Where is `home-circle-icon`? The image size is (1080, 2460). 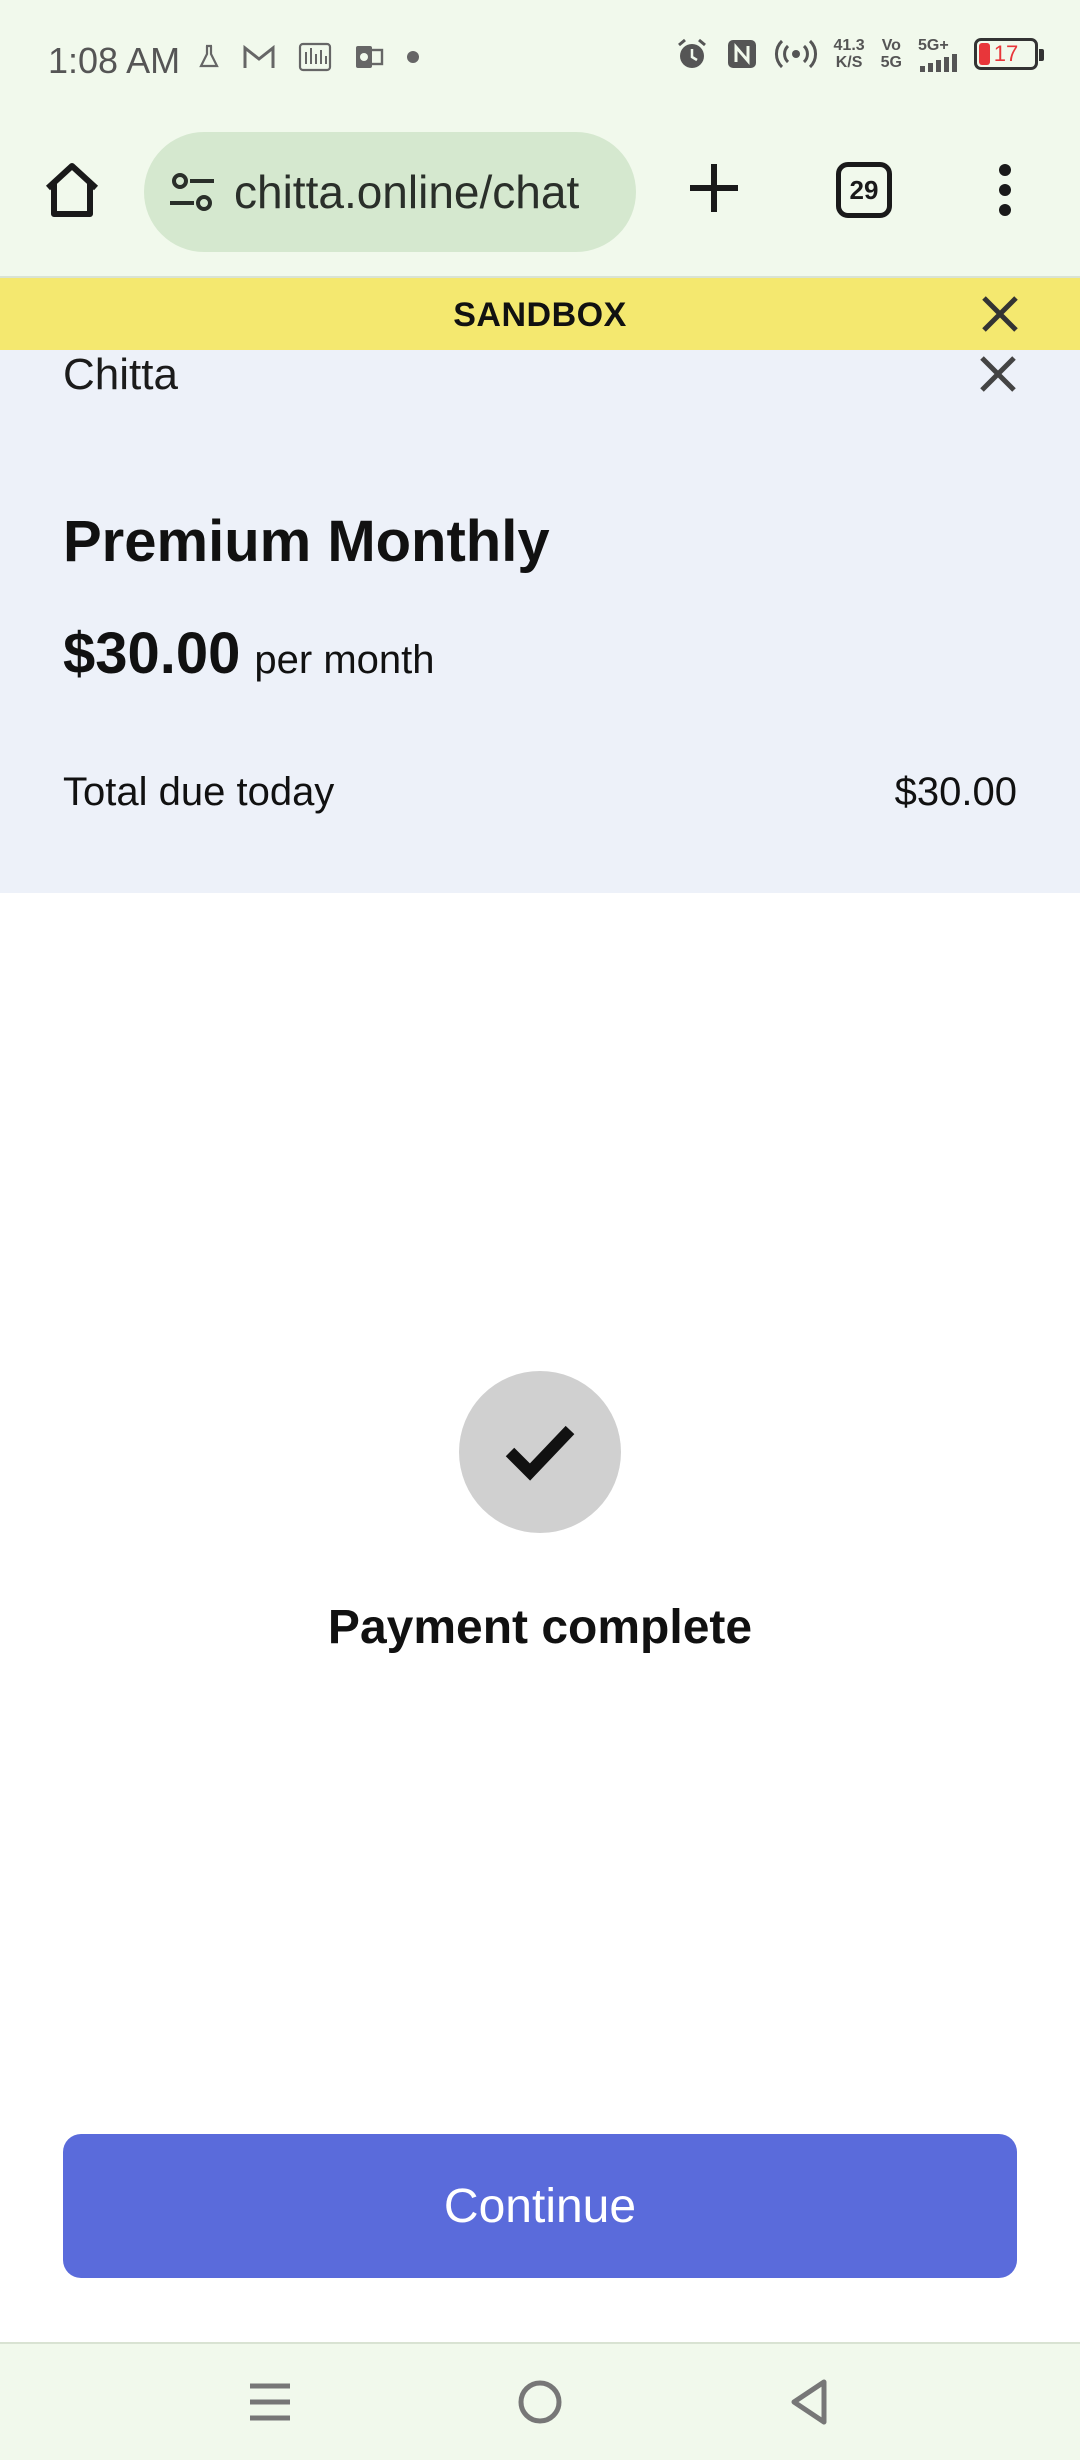 home-circle-icon is located at coordinates (540, 2402).